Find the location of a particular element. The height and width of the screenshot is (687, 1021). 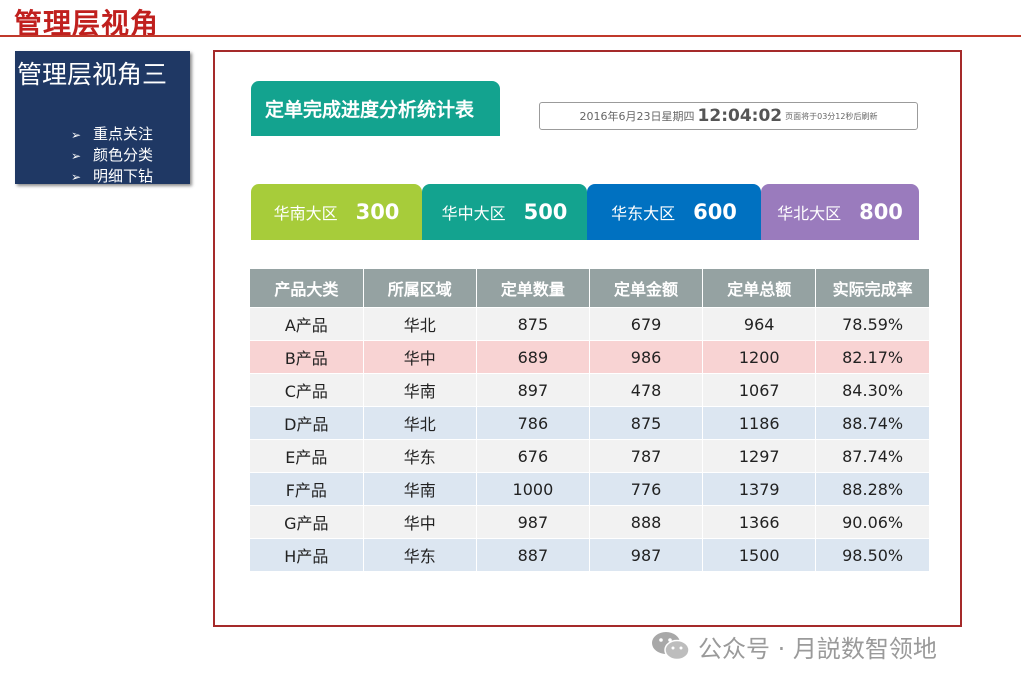

cell-category: C产品 is located at coordinates (307, 390).